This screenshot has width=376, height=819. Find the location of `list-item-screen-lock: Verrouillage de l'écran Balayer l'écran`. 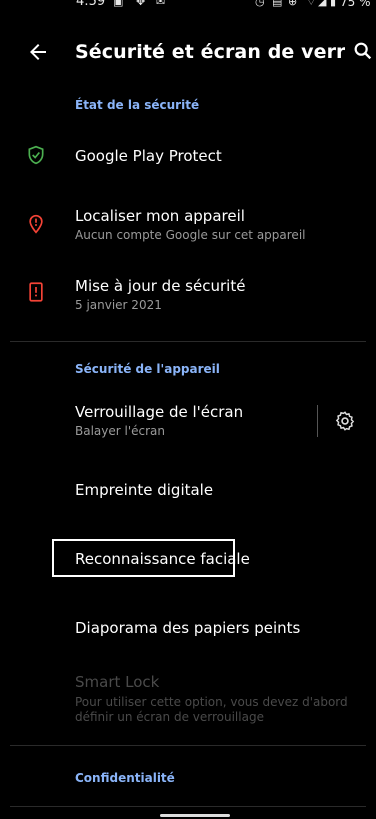

list-item-screen-lock: Verrouillage de l'écran Balayer l'écran is located at coordinates (188, 421).